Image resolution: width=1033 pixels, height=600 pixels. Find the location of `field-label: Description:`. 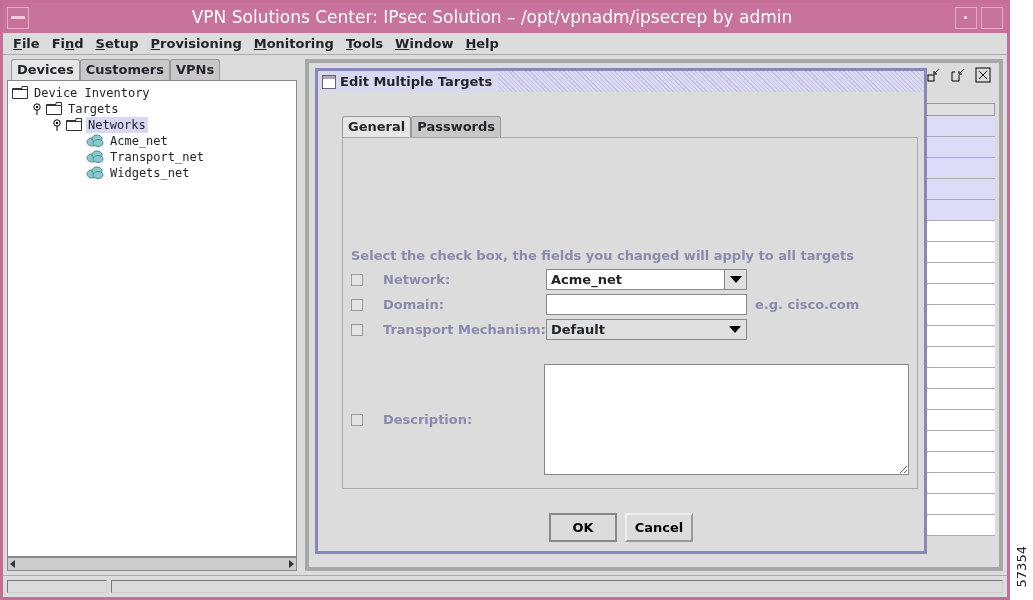

field-label: Description: is located at coordinates (428, 419).